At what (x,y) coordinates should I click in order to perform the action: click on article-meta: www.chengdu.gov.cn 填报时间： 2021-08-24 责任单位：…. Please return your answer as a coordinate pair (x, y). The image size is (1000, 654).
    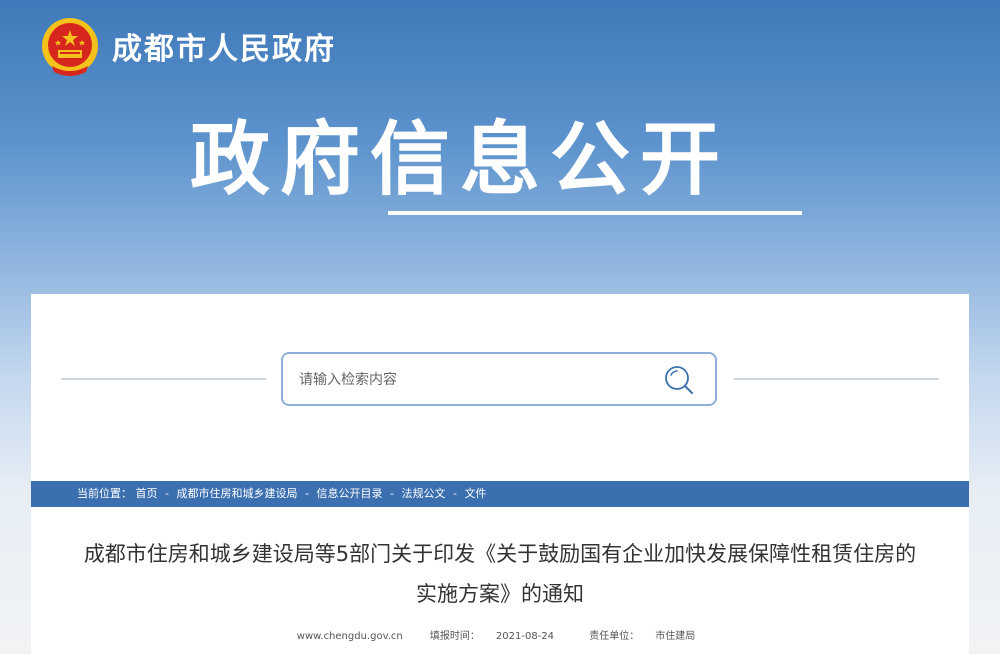
    Looking at the image, I should click on (500, 634).